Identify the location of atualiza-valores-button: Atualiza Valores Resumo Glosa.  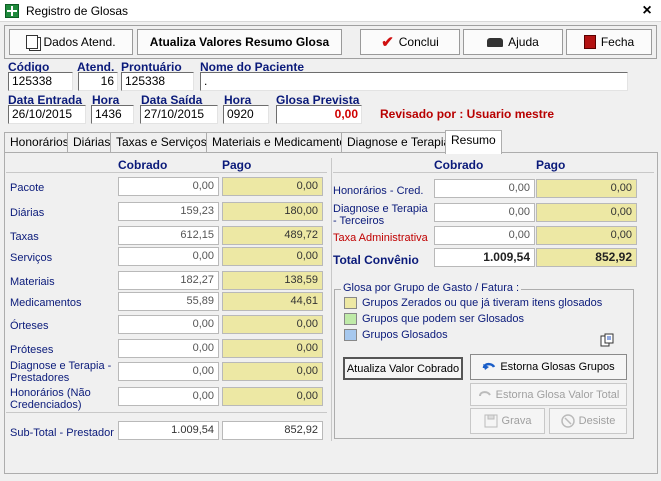
(239, 42).